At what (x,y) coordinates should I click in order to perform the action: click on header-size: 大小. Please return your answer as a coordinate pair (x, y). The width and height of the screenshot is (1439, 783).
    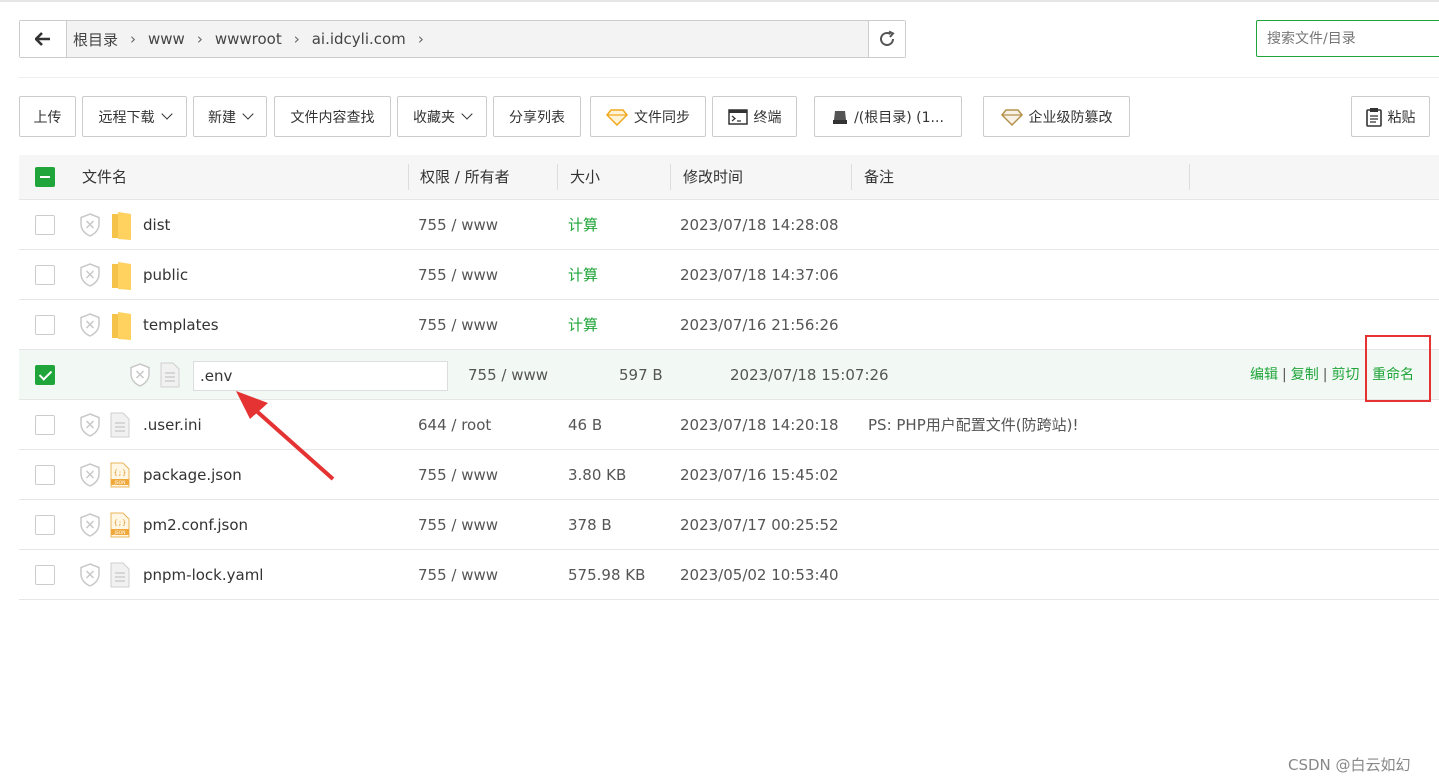
    Looking at the image, I should click on (585, 177).